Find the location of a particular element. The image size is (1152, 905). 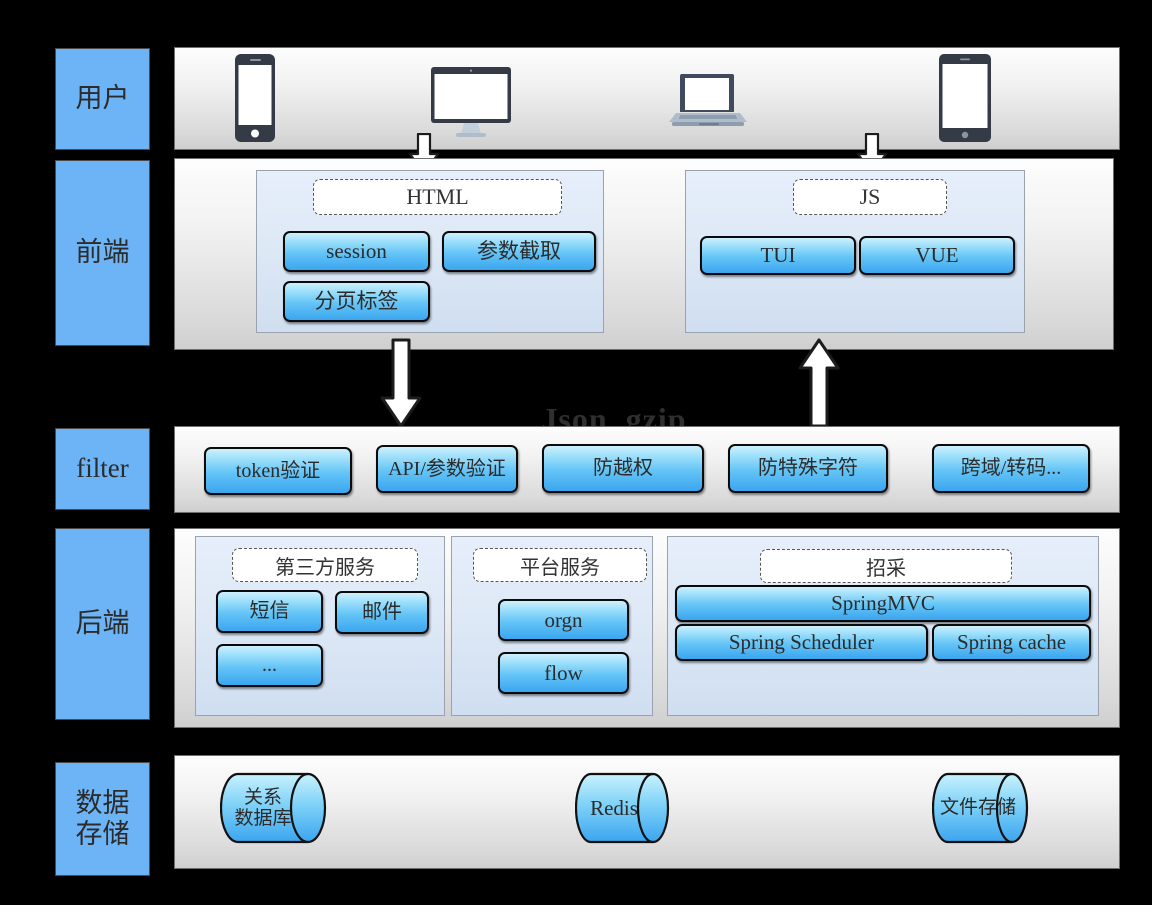

filter-button-privilege-protection: 防越权 is located at coordinates (623, 468).